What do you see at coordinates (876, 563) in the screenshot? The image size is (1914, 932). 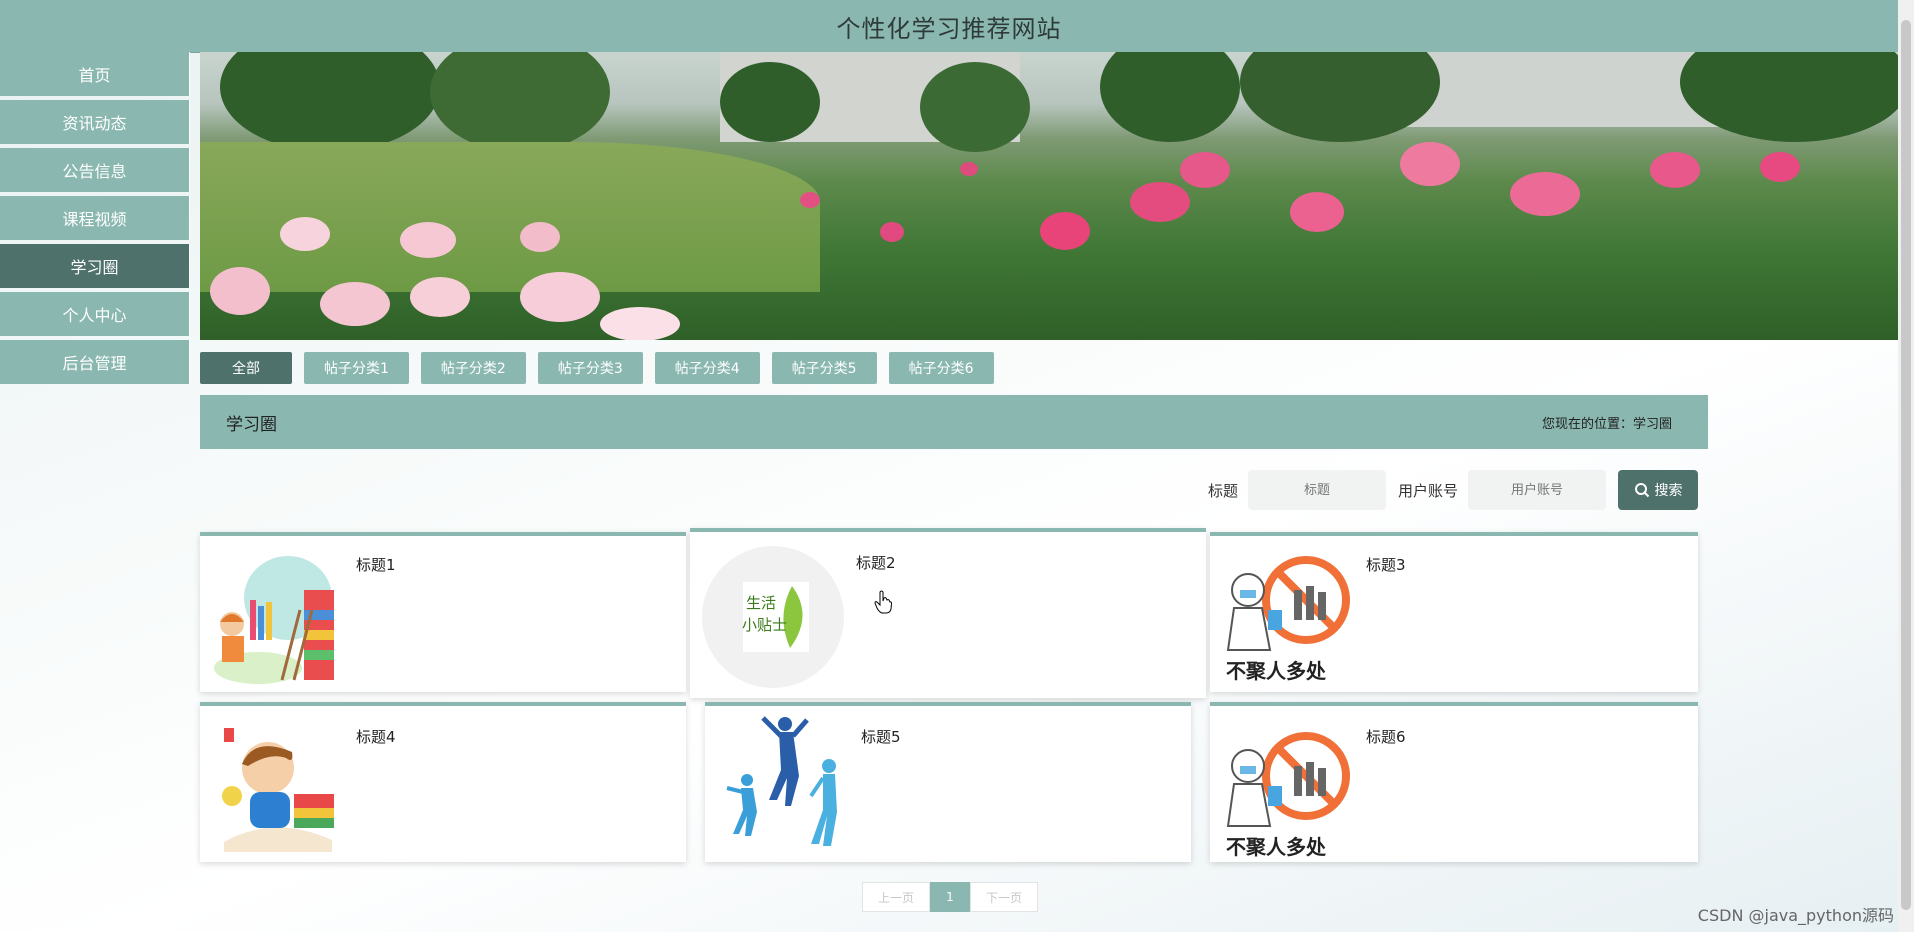 I see `post-title: 标题2` at bounding box center [876, 563].